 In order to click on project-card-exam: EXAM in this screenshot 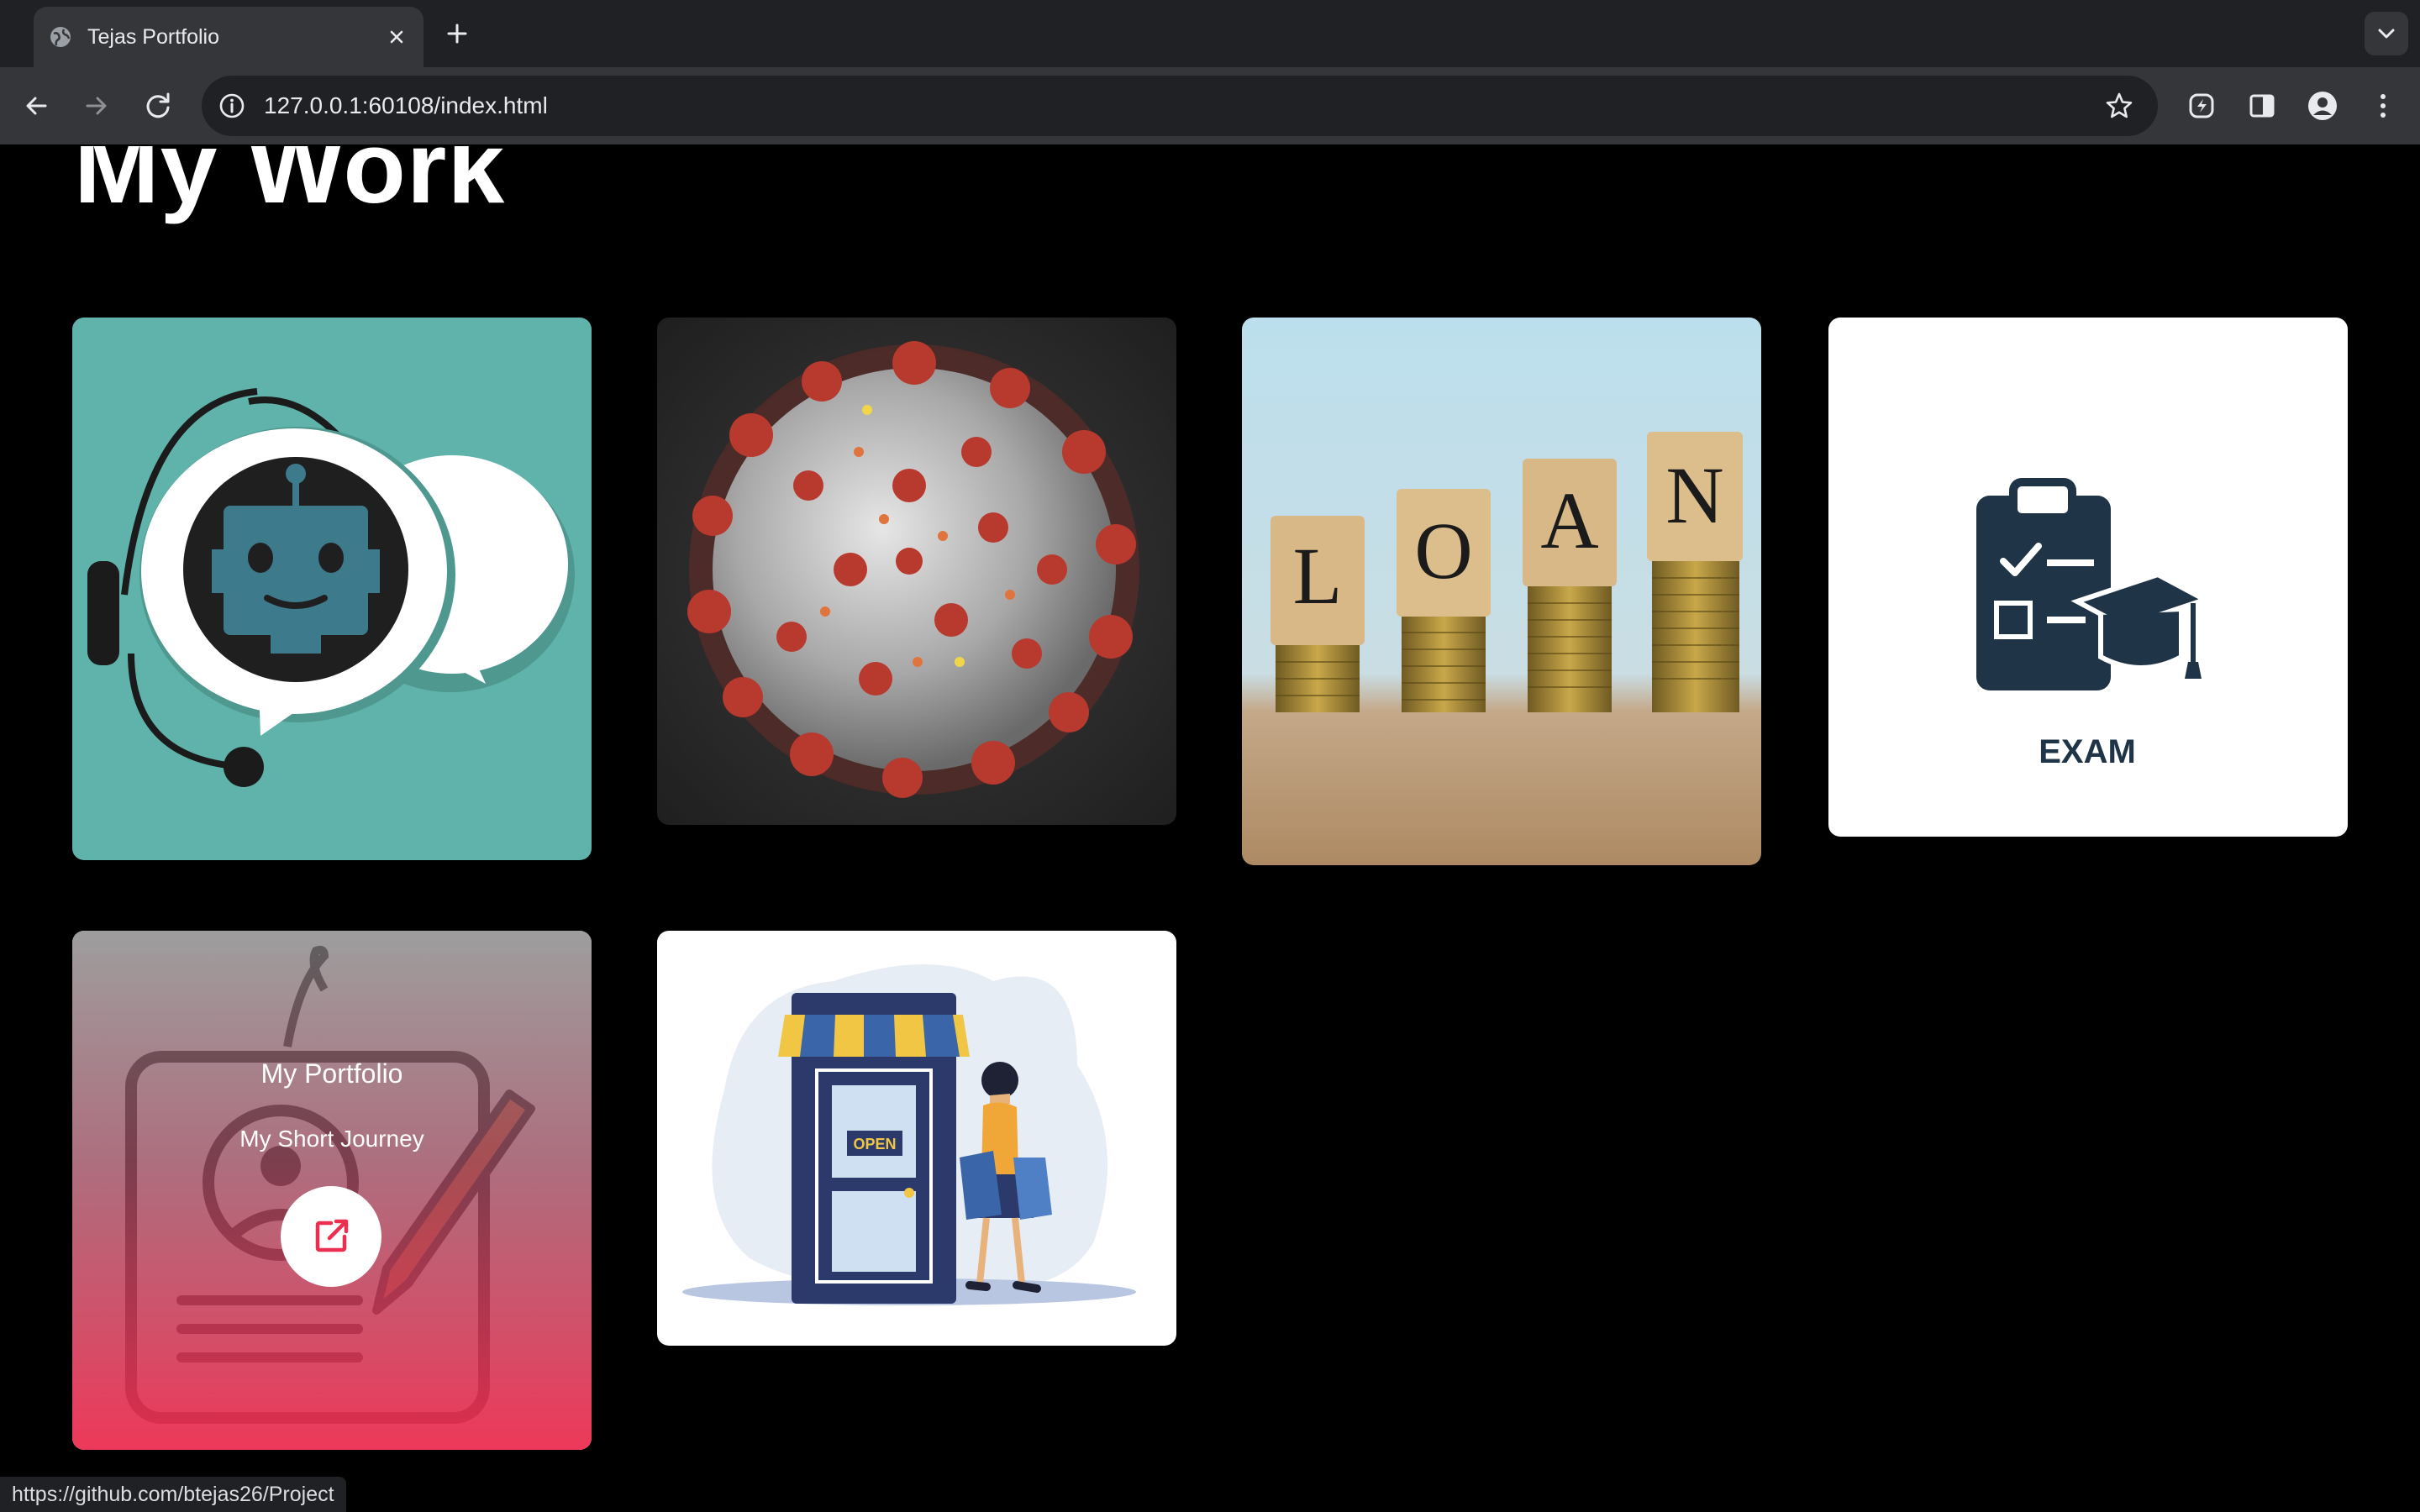, I will do `click(2088, 577)`.